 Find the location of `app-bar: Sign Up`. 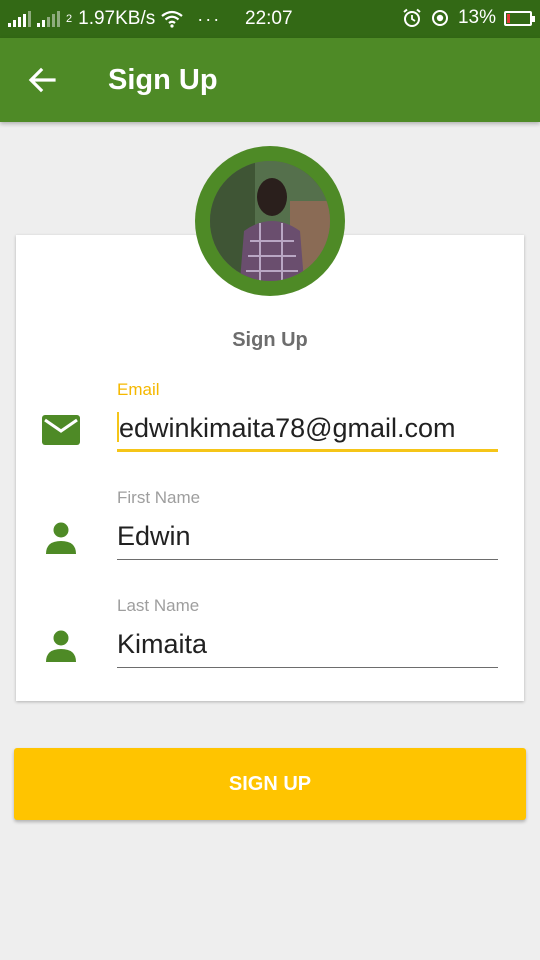

app-bar: Sign Up is located at coordinates (270, 80).